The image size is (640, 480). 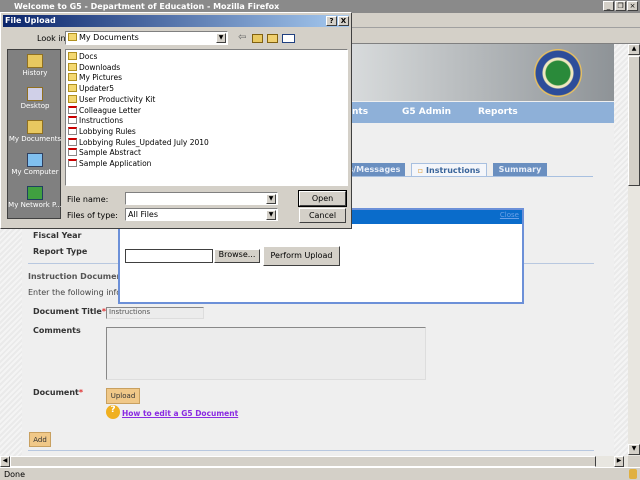 What do you see at coordinates (453, 170) in the screenshot?
I see `tab-label: Instructions` at bounding box center [453, 170].